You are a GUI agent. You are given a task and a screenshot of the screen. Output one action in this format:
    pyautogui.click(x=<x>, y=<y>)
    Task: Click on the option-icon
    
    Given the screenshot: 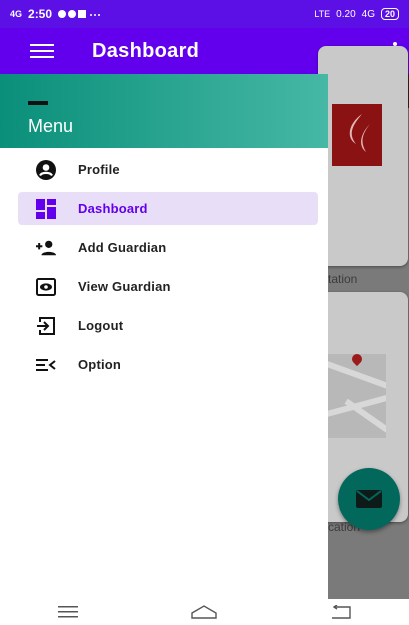 What is the action you would take?
    pyautogui.click(x=46, y=365)
    